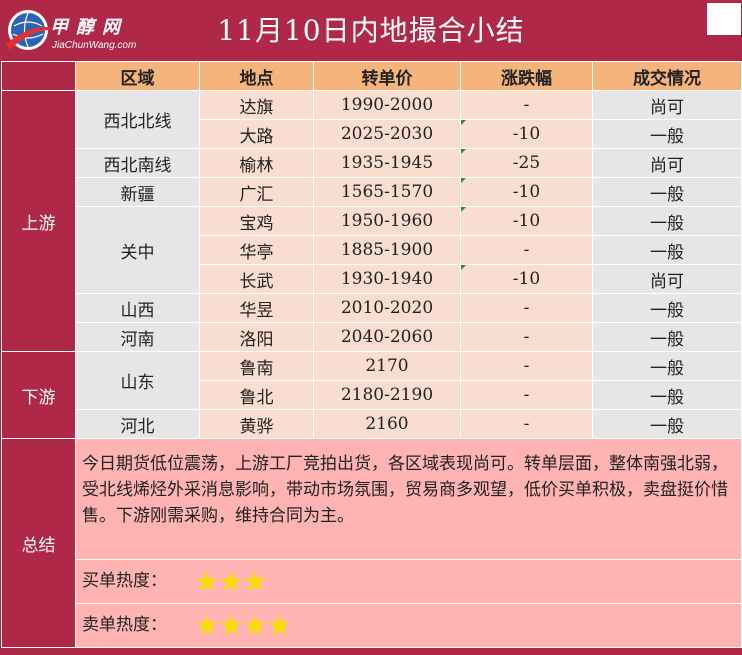  Describe the element at coordinates (387, 163) in the screenshot. I see `price-cell: 1935-1945` at that location.